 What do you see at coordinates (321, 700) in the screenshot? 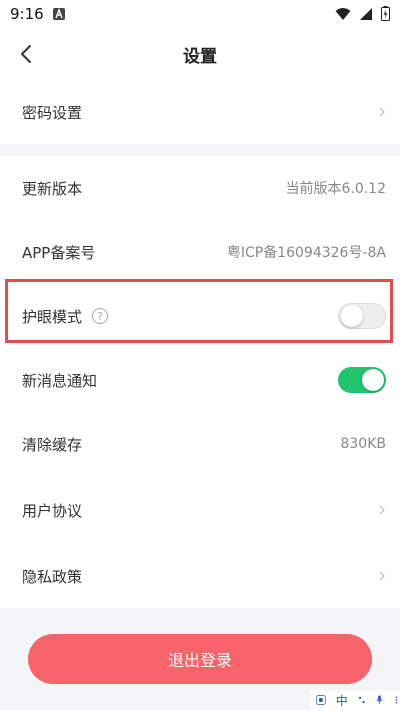
I see `ime-logo-icon` at bounding box center [321, 700].